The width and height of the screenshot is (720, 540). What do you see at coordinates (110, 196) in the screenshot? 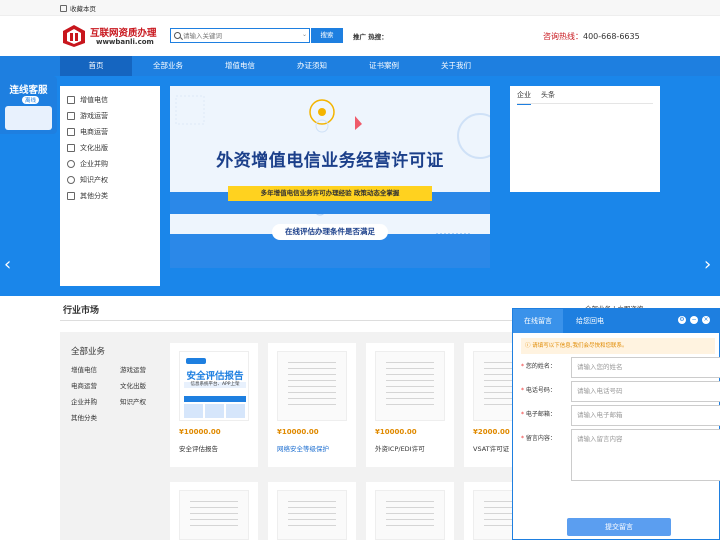
I see `sidebar-item-other: 其他分类` at bounding box center [110, 196].